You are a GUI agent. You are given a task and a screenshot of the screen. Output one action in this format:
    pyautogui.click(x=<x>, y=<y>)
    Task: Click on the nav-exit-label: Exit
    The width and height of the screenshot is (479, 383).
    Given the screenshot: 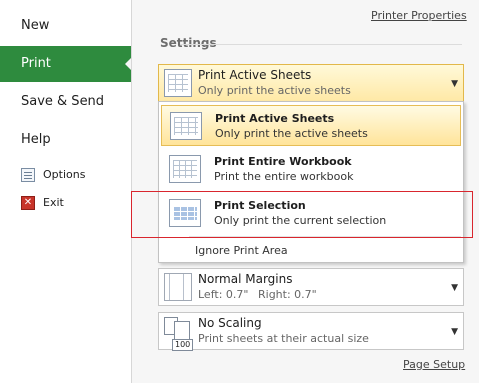 What is the action you would take?
    pyautogui.click(x=53, y=202)
    